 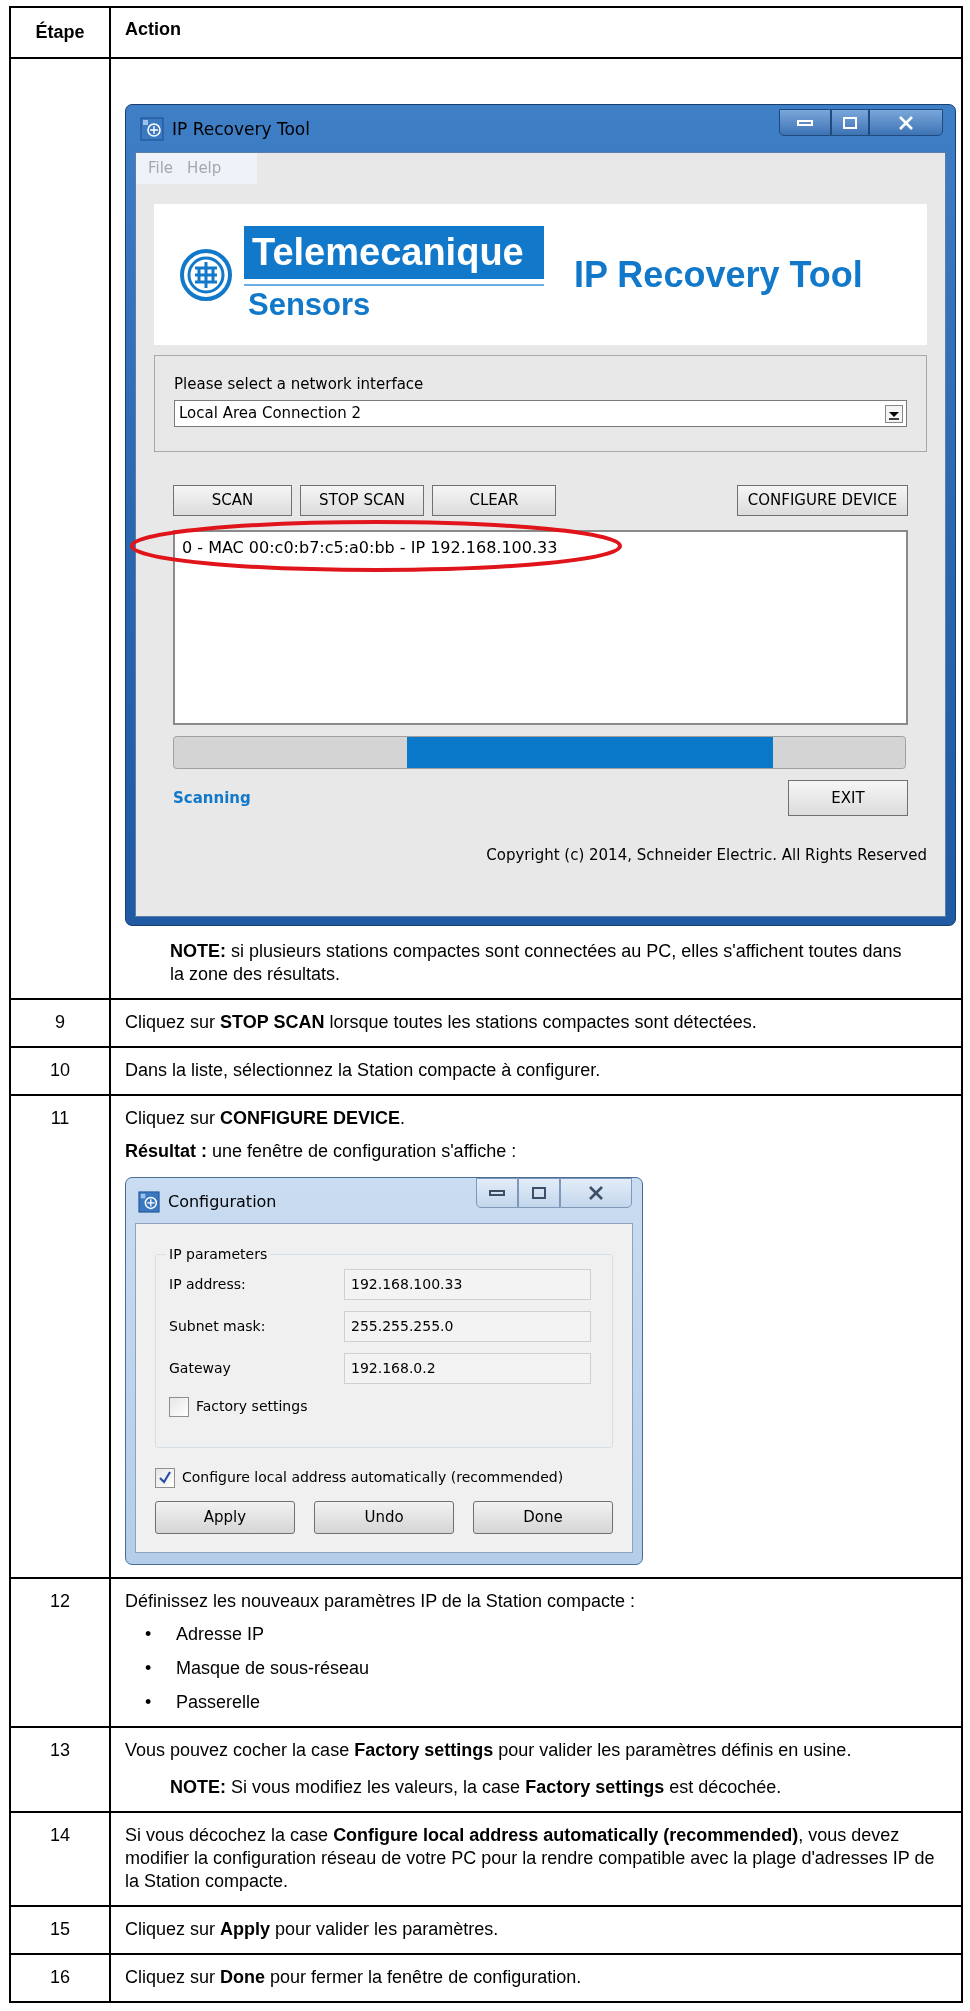 I want to click on checkbox-label: Configure local address automatically (recommended), so click(x=373, y=1477).